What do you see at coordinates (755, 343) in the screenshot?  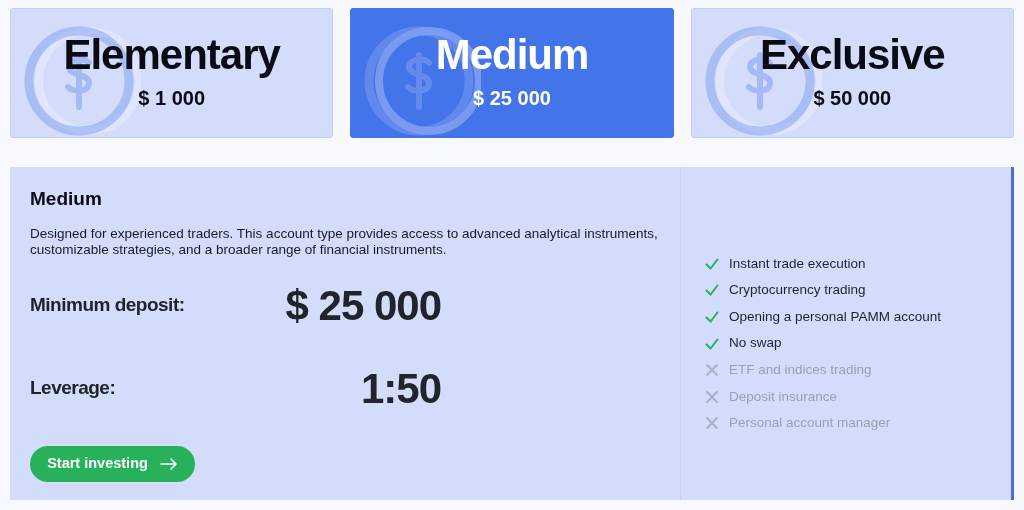 I see `feature-label: No swap` at bounding box center [755, 343].